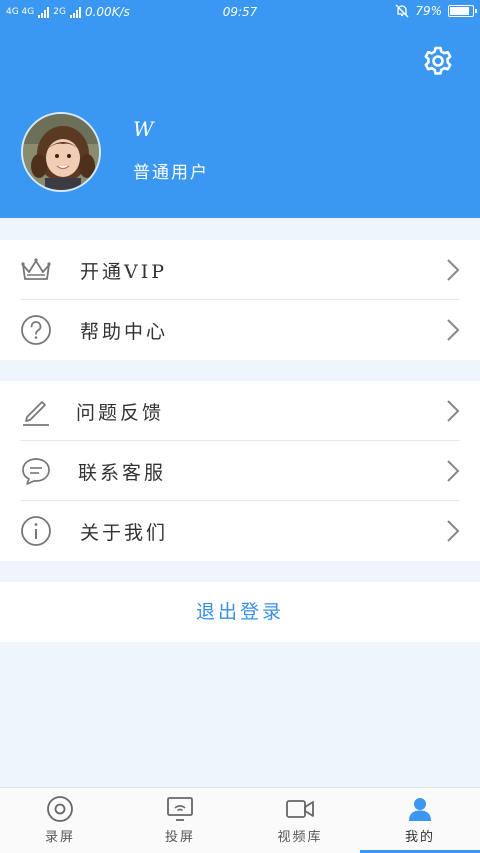 This screenshot has width=480, height=853. Describe the element at coordinates (419, 837) in the screenshot. I see `tab-label: 我的` at that location.